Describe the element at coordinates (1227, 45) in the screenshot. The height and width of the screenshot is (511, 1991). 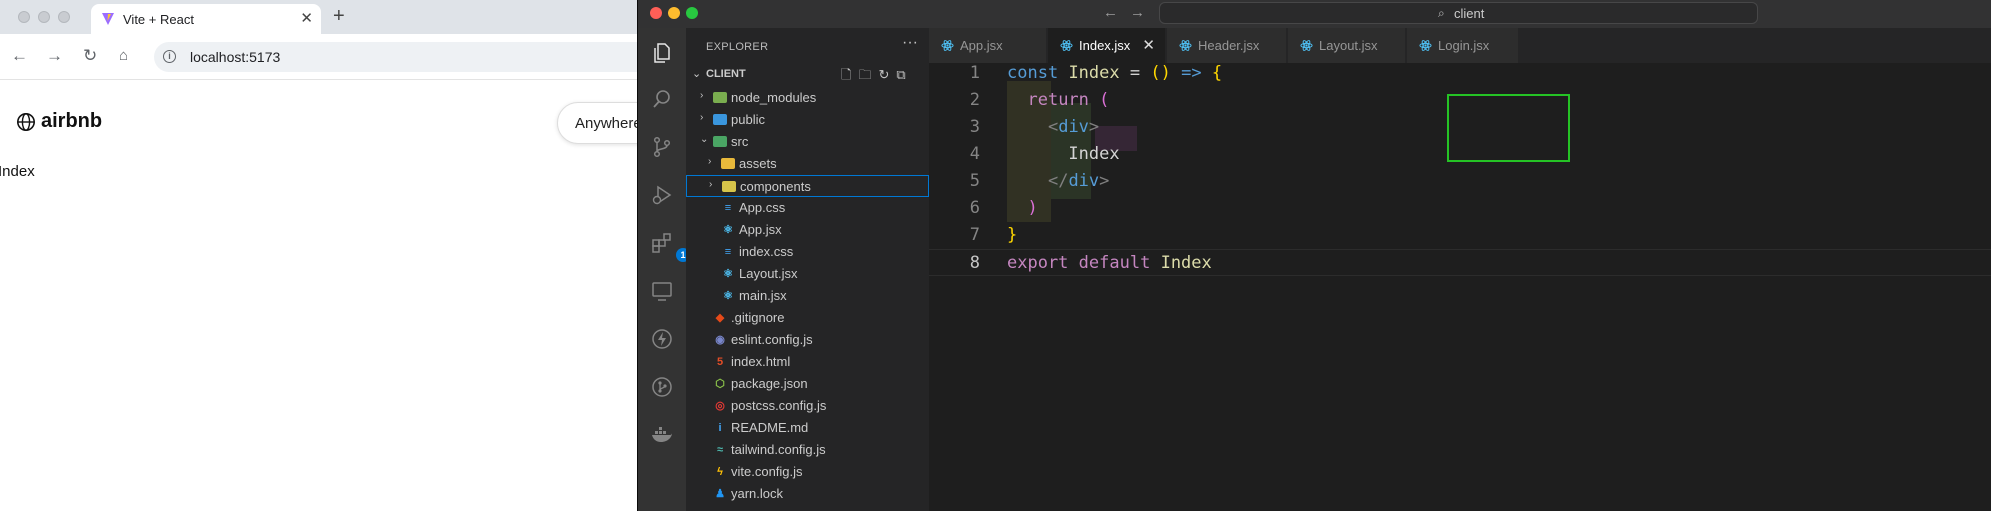
I see `tab-header-jsx: Header.jsx` at that location.